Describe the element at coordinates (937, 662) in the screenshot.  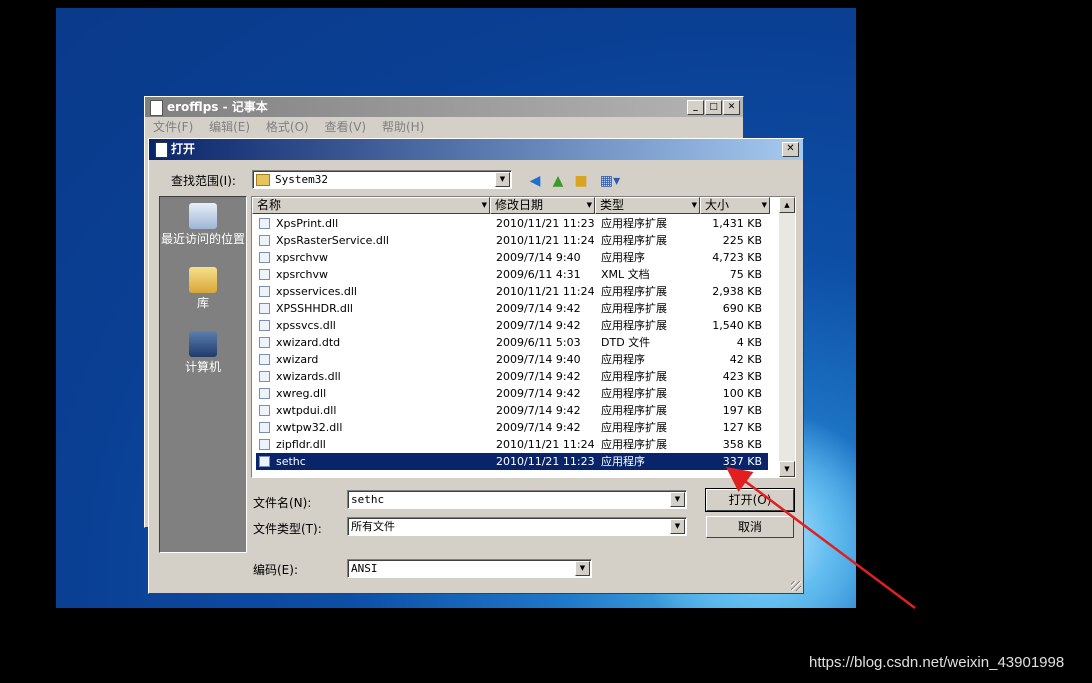
I see `watermark-text: https://blog.csdn.net/weixin_43901998` at that location.